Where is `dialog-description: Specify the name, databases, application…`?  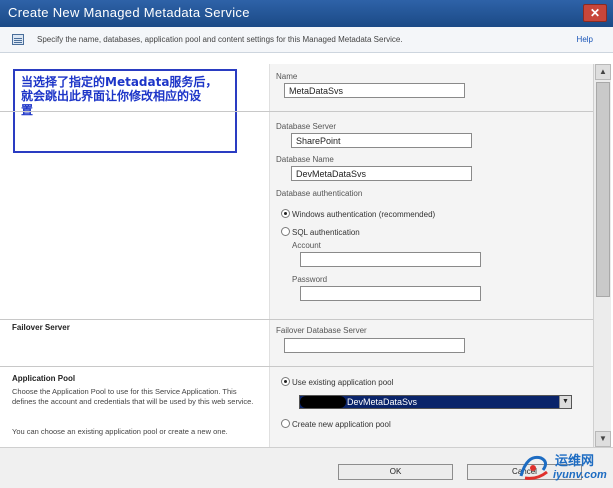 dialog-description: Specify the name, databases, application… is located at coordinates (220, 39).